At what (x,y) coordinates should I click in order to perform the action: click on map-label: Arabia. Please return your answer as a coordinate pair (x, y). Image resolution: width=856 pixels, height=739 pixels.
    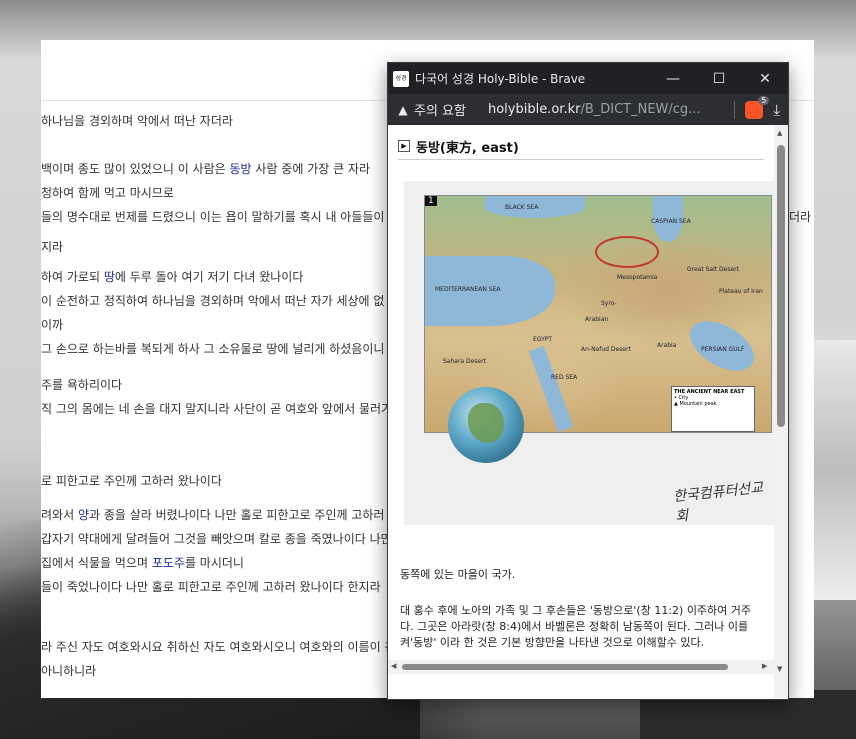
    Looking at the image, I should click on (667, 345).